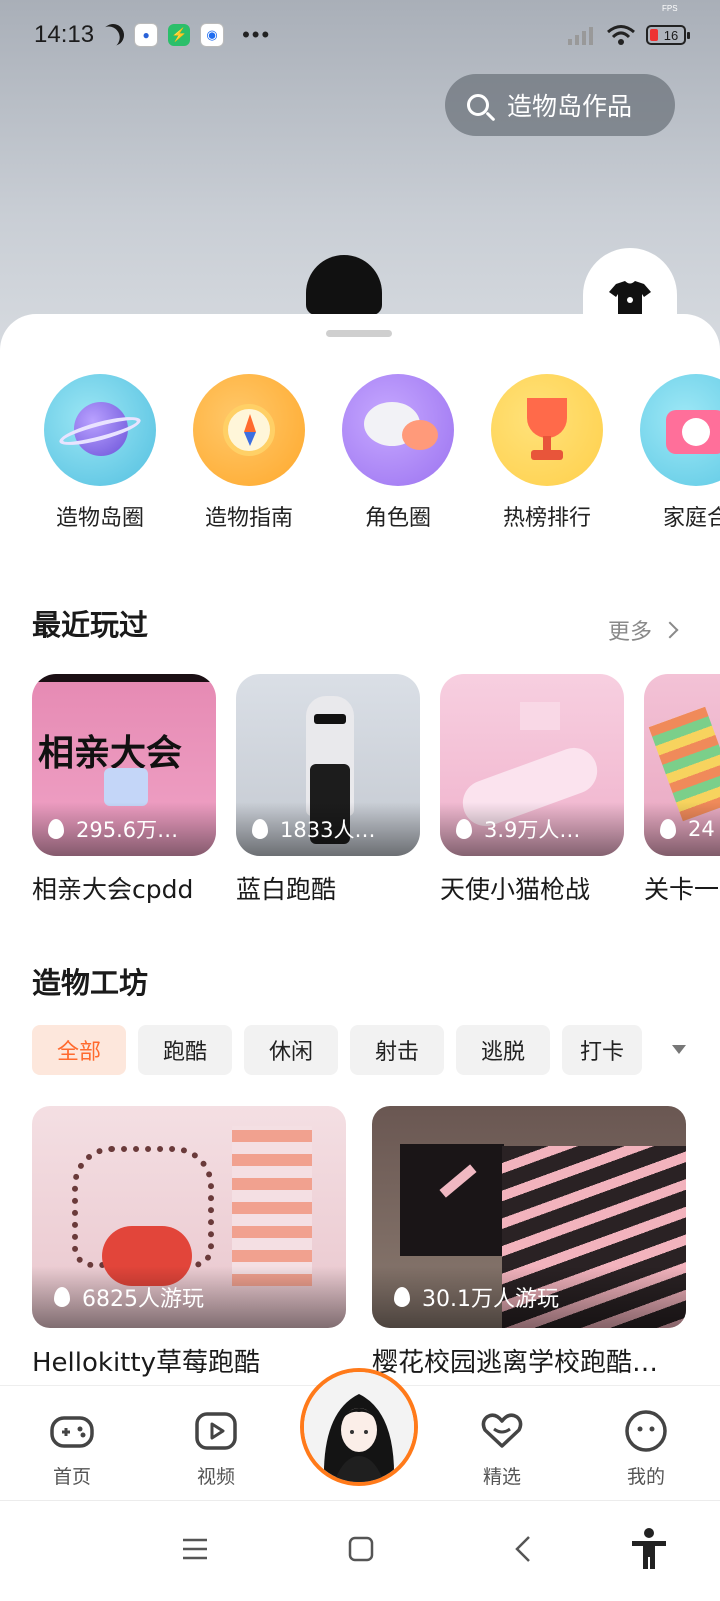  I want to click on game-thumbnail: 6825人游玩, so click(189, 1217).